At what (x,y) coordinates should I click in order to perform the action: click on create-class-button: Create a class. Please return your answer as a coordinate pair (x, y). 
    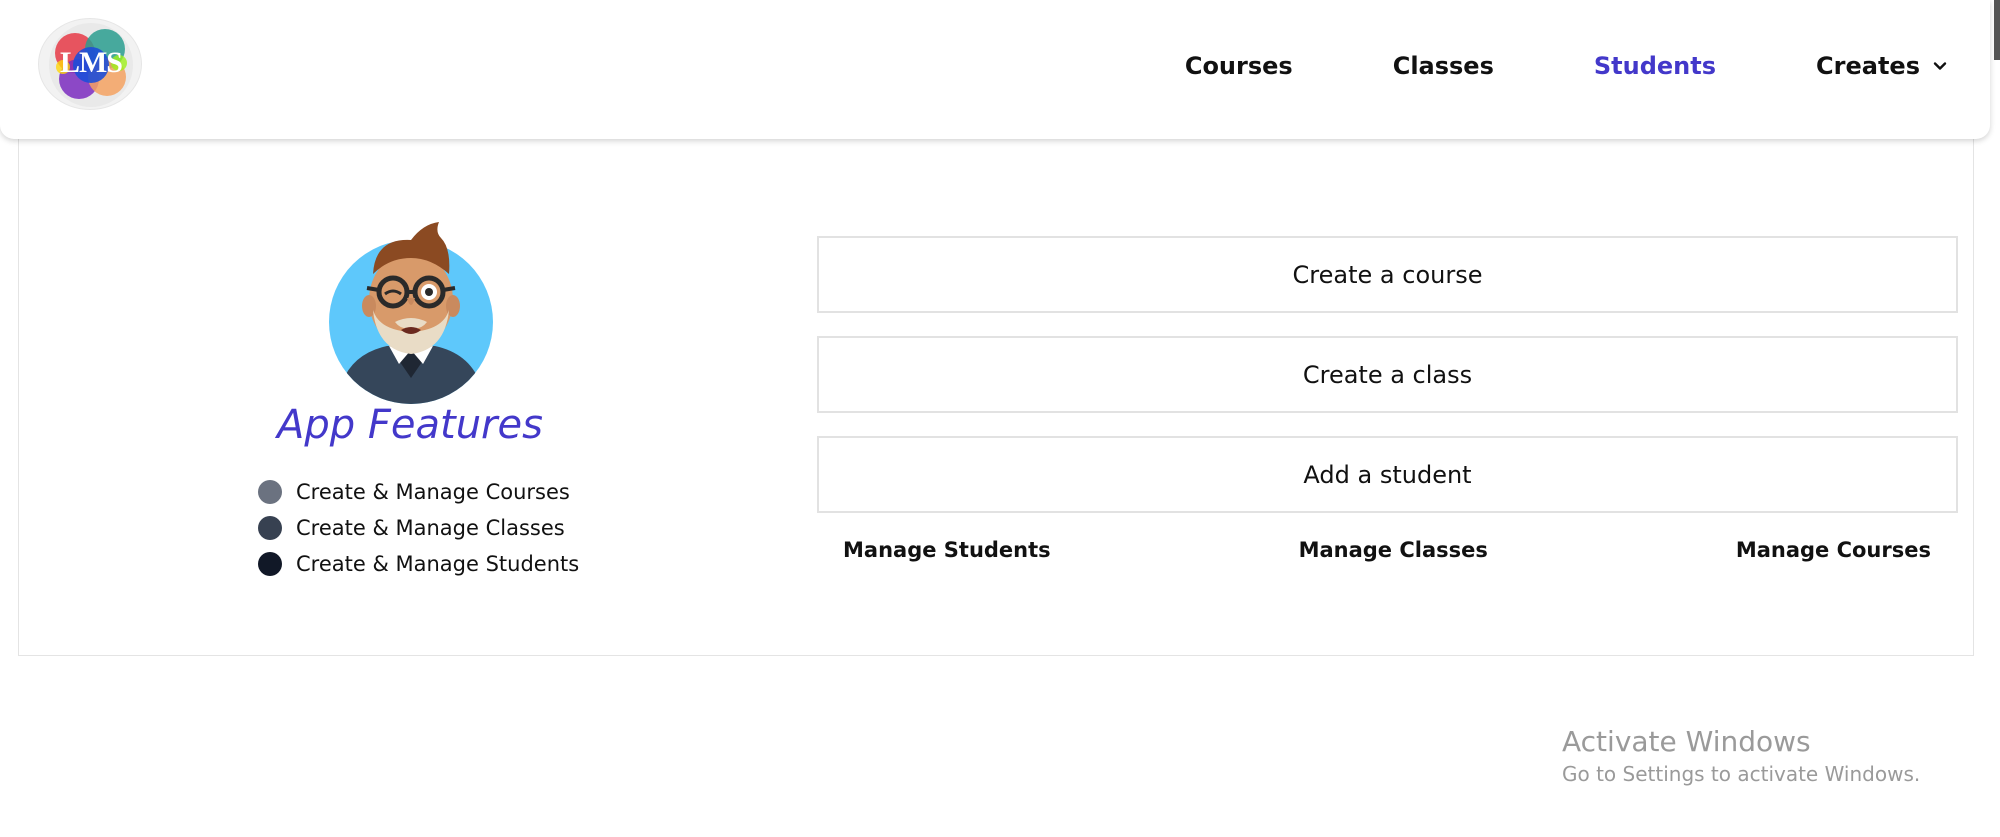
    Looking at the image, I should click on (1387, 374).